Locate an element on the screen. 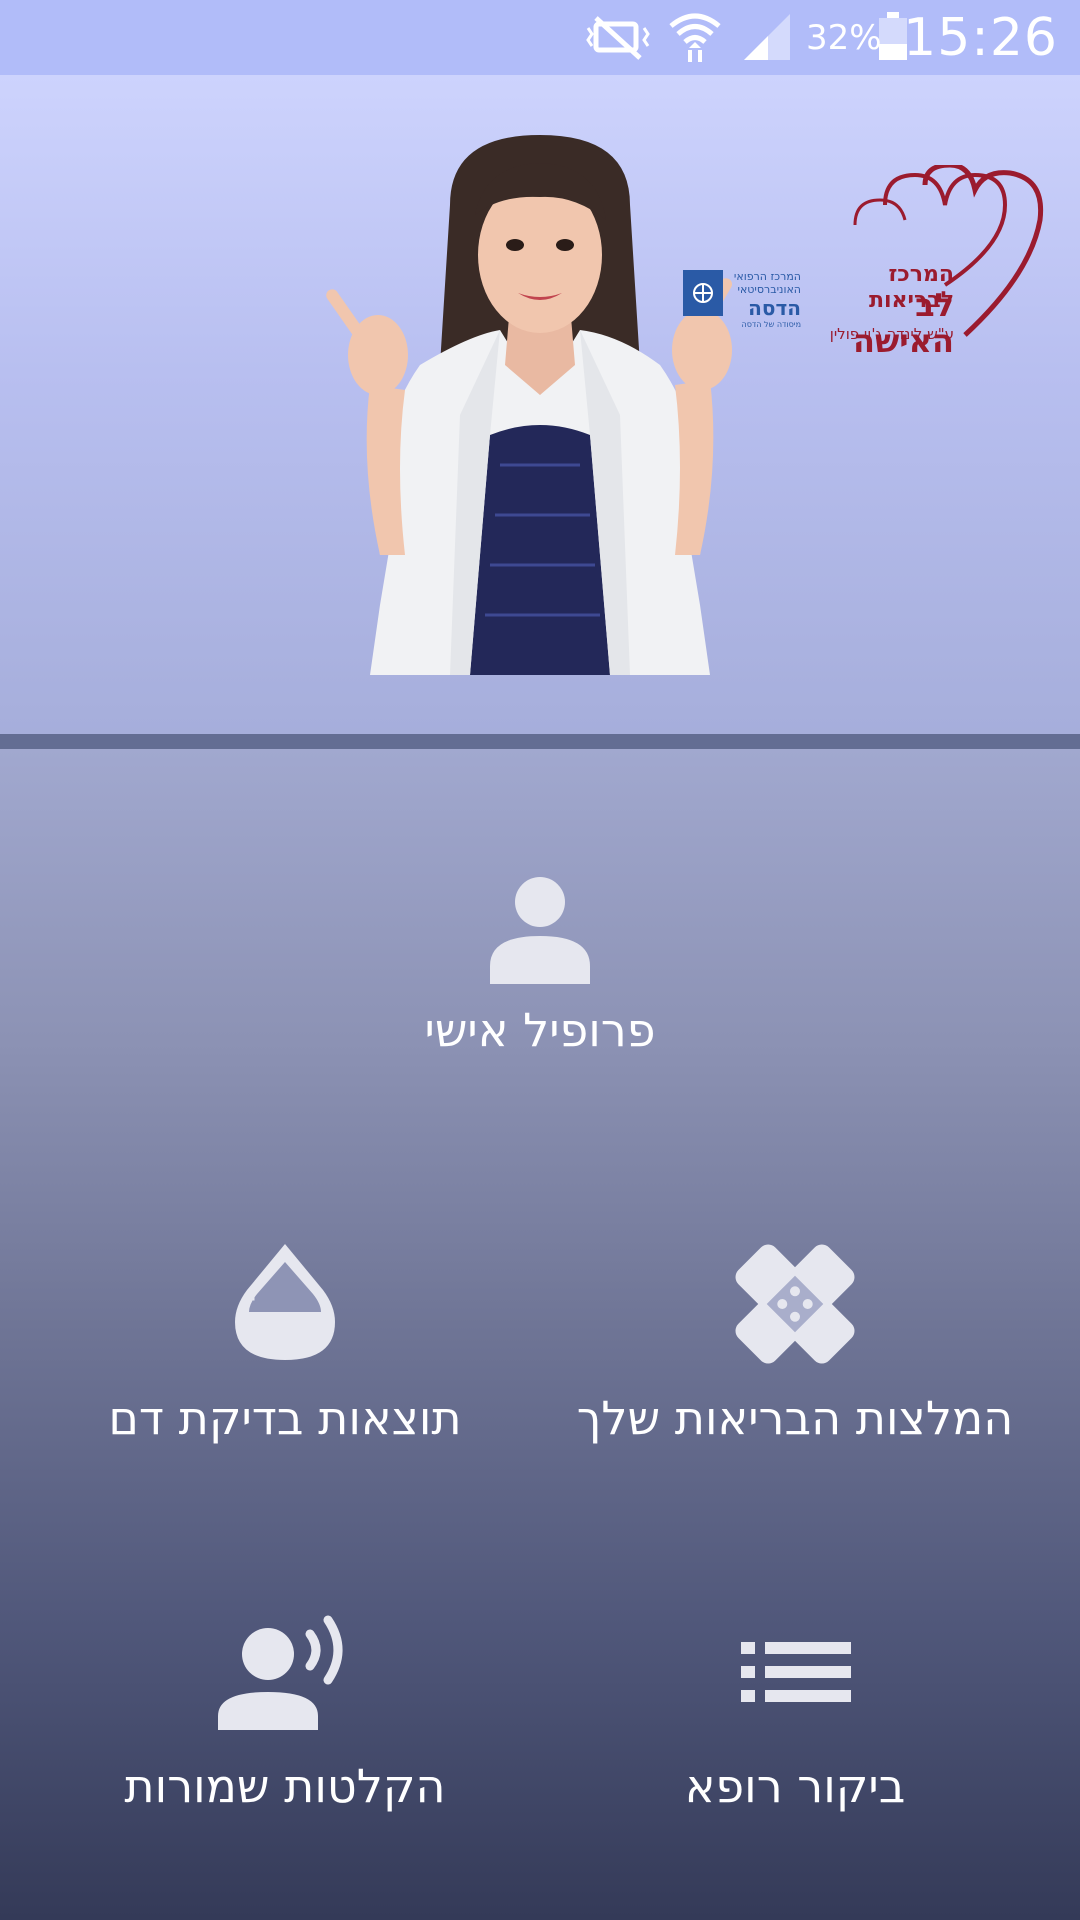  wifi-icon is located at coordinates (695, 37).